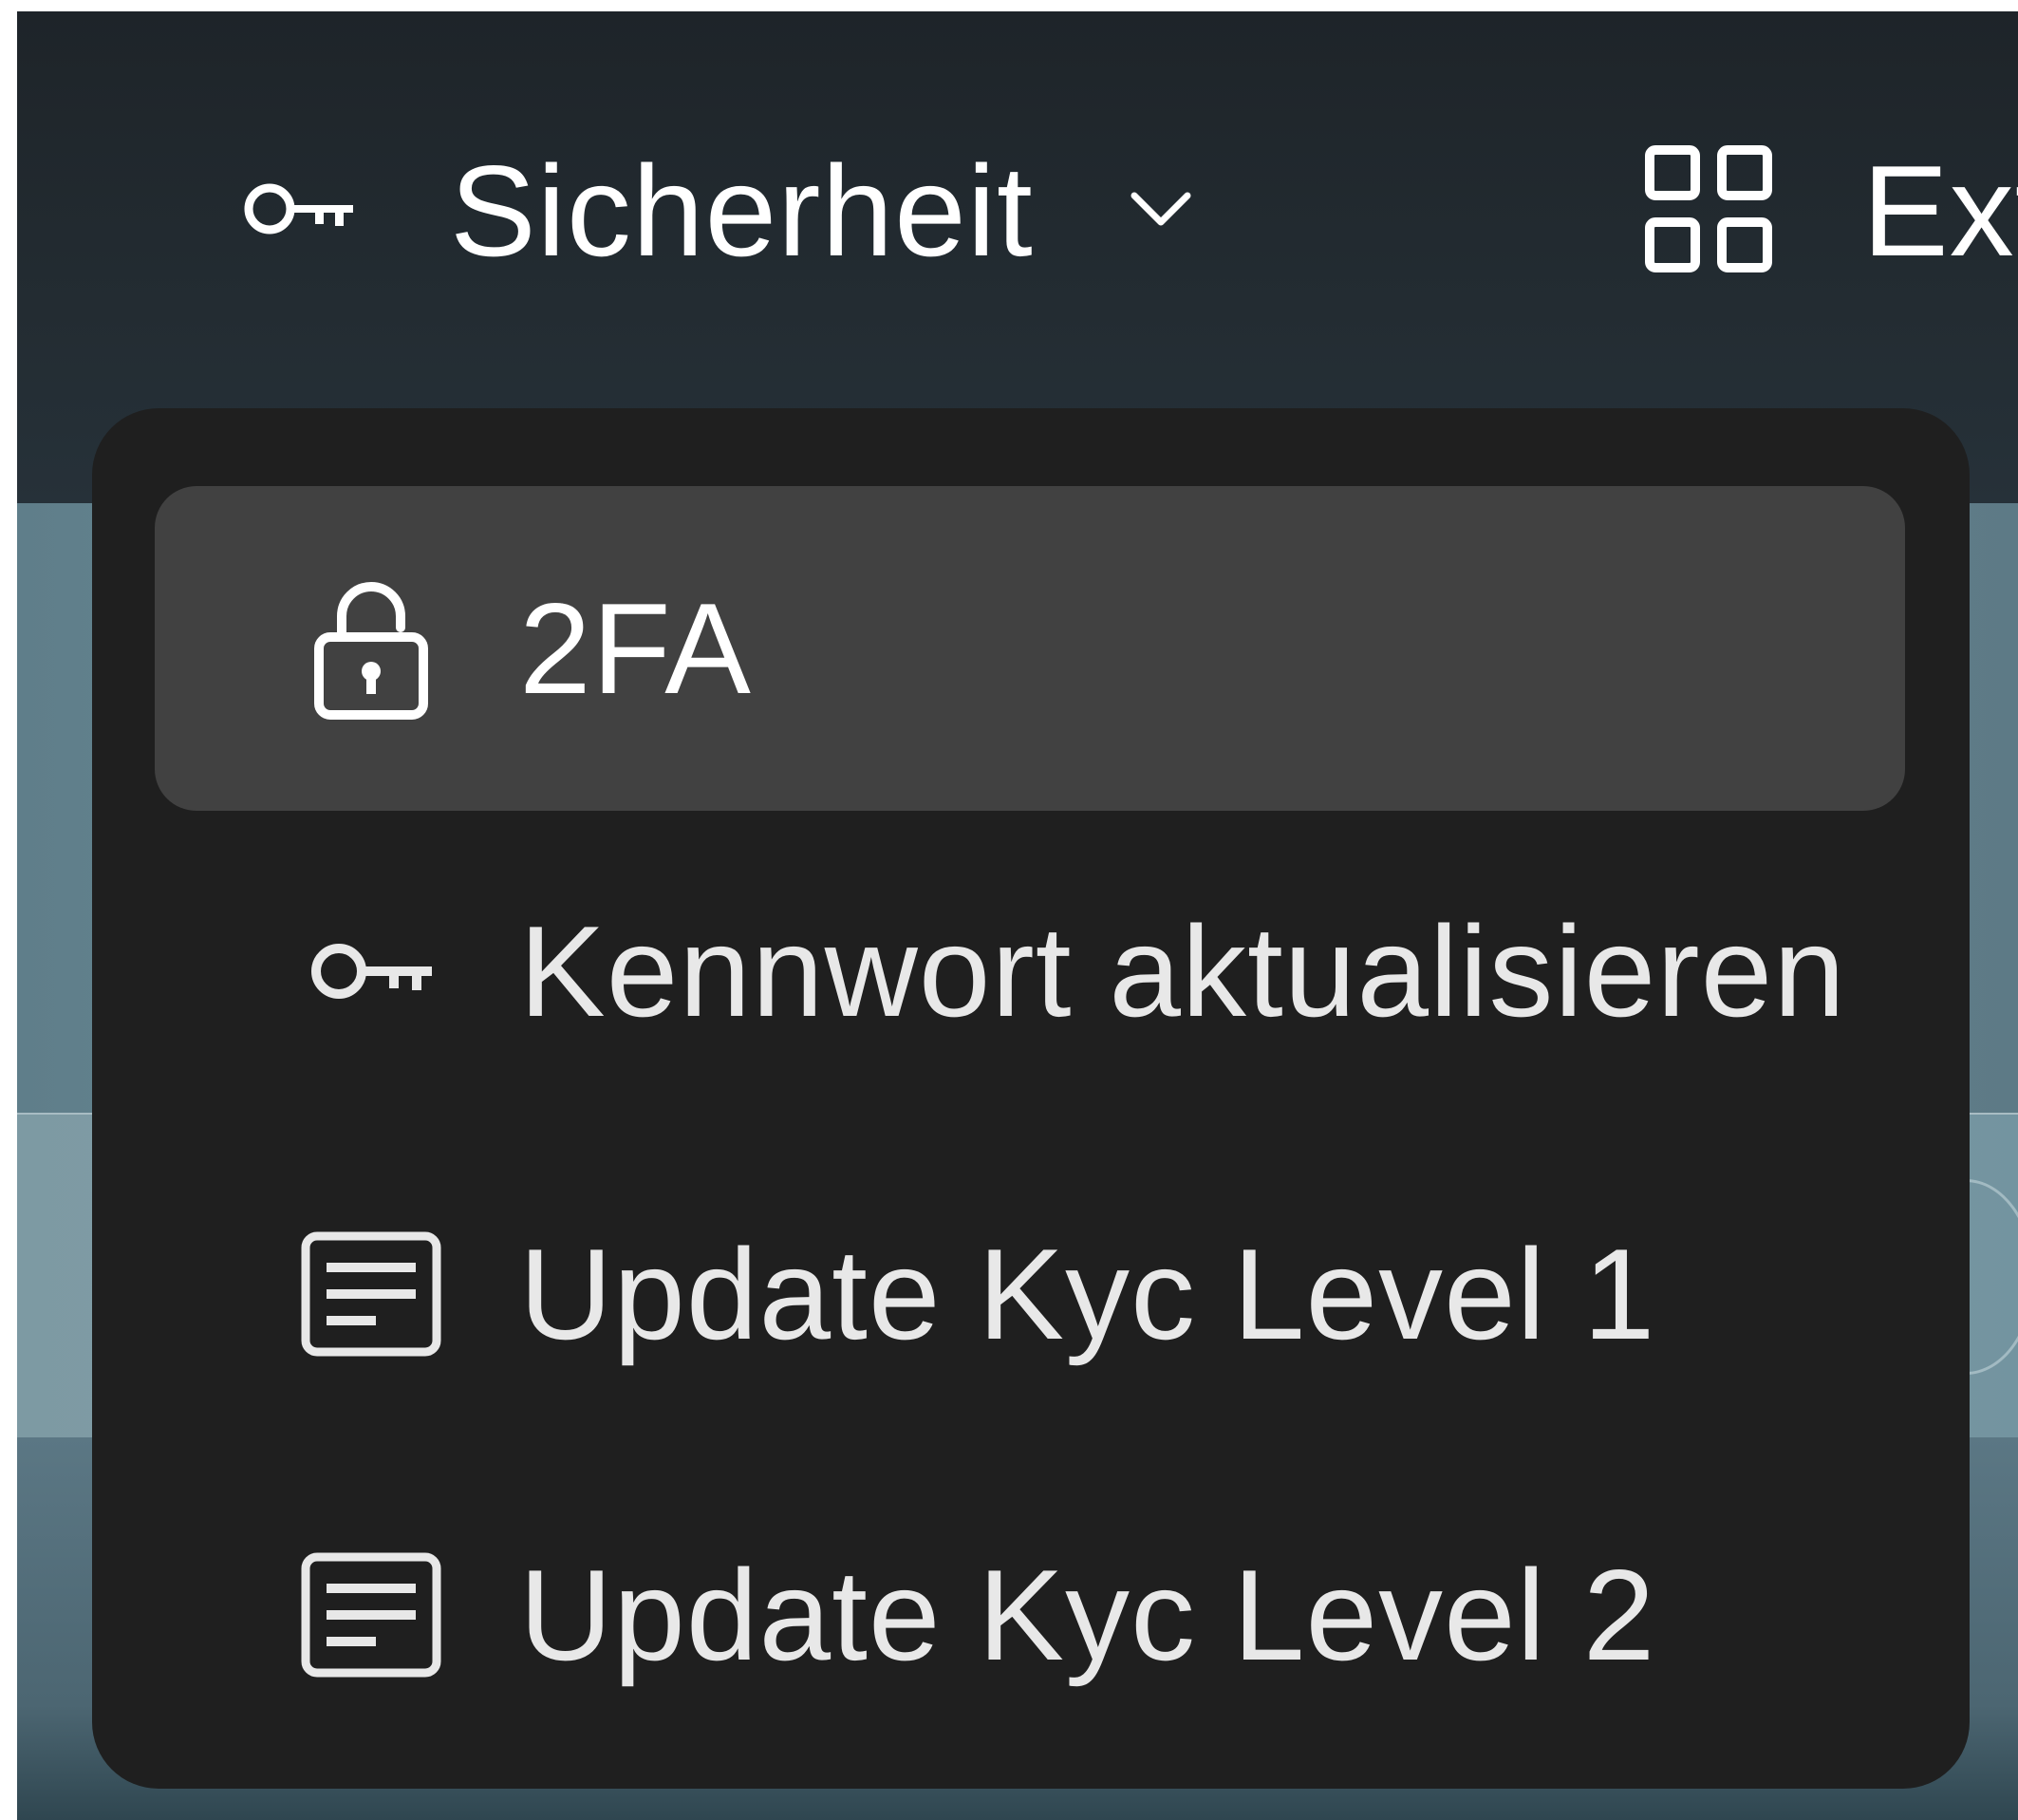 This screenshot has height=1820, width=2018. Describe the element at coordinates (1087, 1294) in the screenshot. I see `menu-item-label: Update Kyc Level 1` at that location.